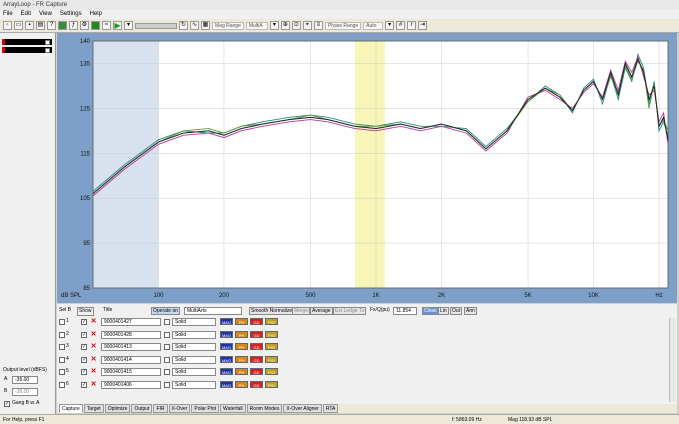 This screenshot has width=679, height=424. Describe the element at coordinates (470, 311) in the screenshot. I see `ann-button: Ann` at that location.